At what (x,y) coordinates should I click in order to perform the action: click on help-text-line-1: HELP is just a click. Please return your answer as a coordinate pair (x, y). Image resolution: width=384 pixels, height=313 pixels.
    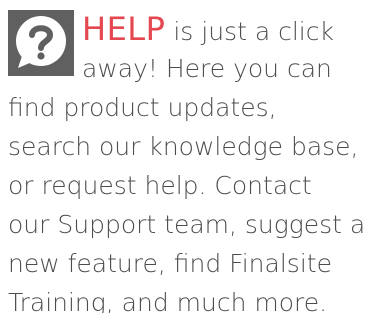
    Looking at the image, I should click on (208, 30).